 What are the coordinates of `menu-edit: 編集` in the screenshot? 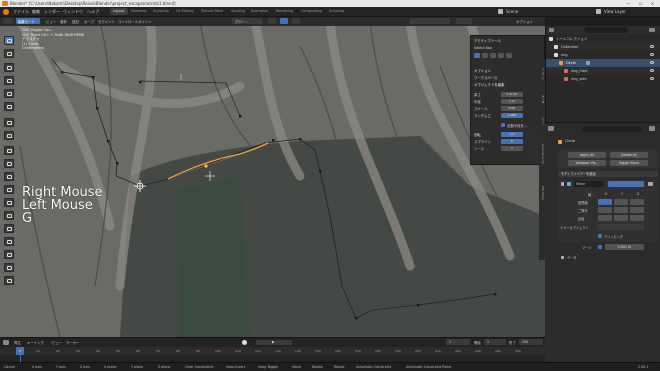 It's located at (36, 12).